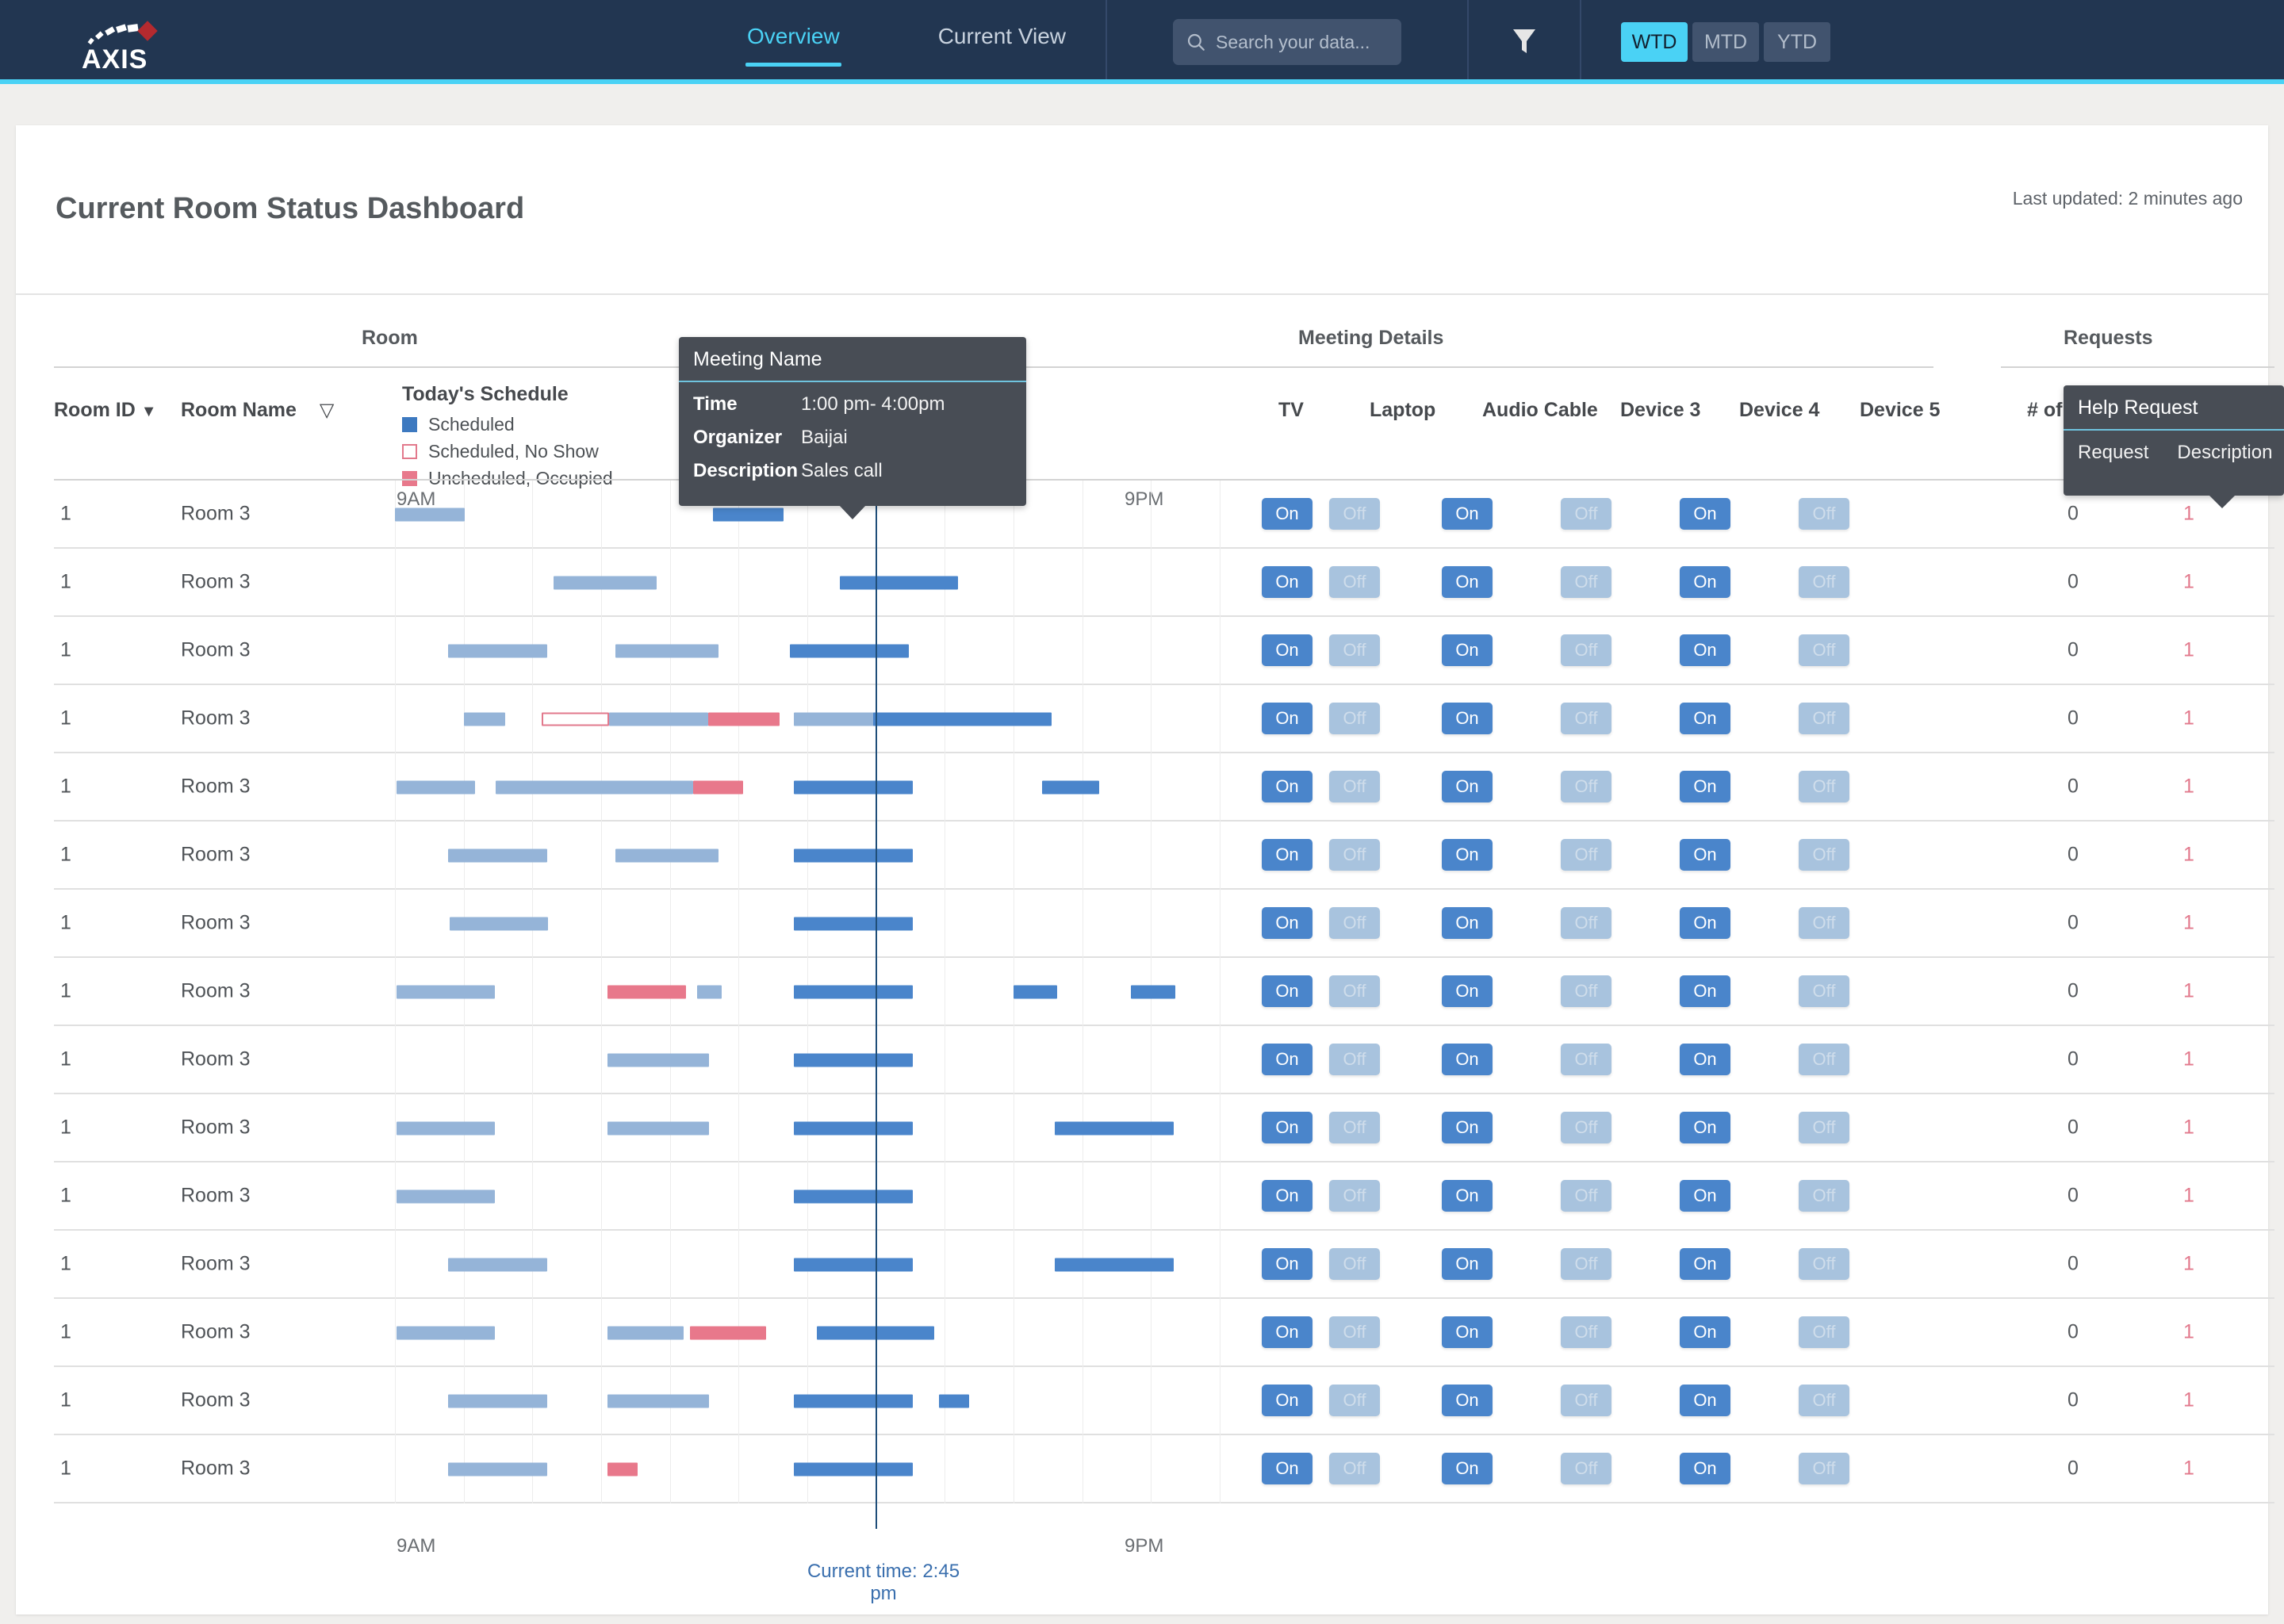  What do you see at coordinates (576, 719) in the screenshot?
I see `schedule-bar-noshow` at bounding box center [576, 719].